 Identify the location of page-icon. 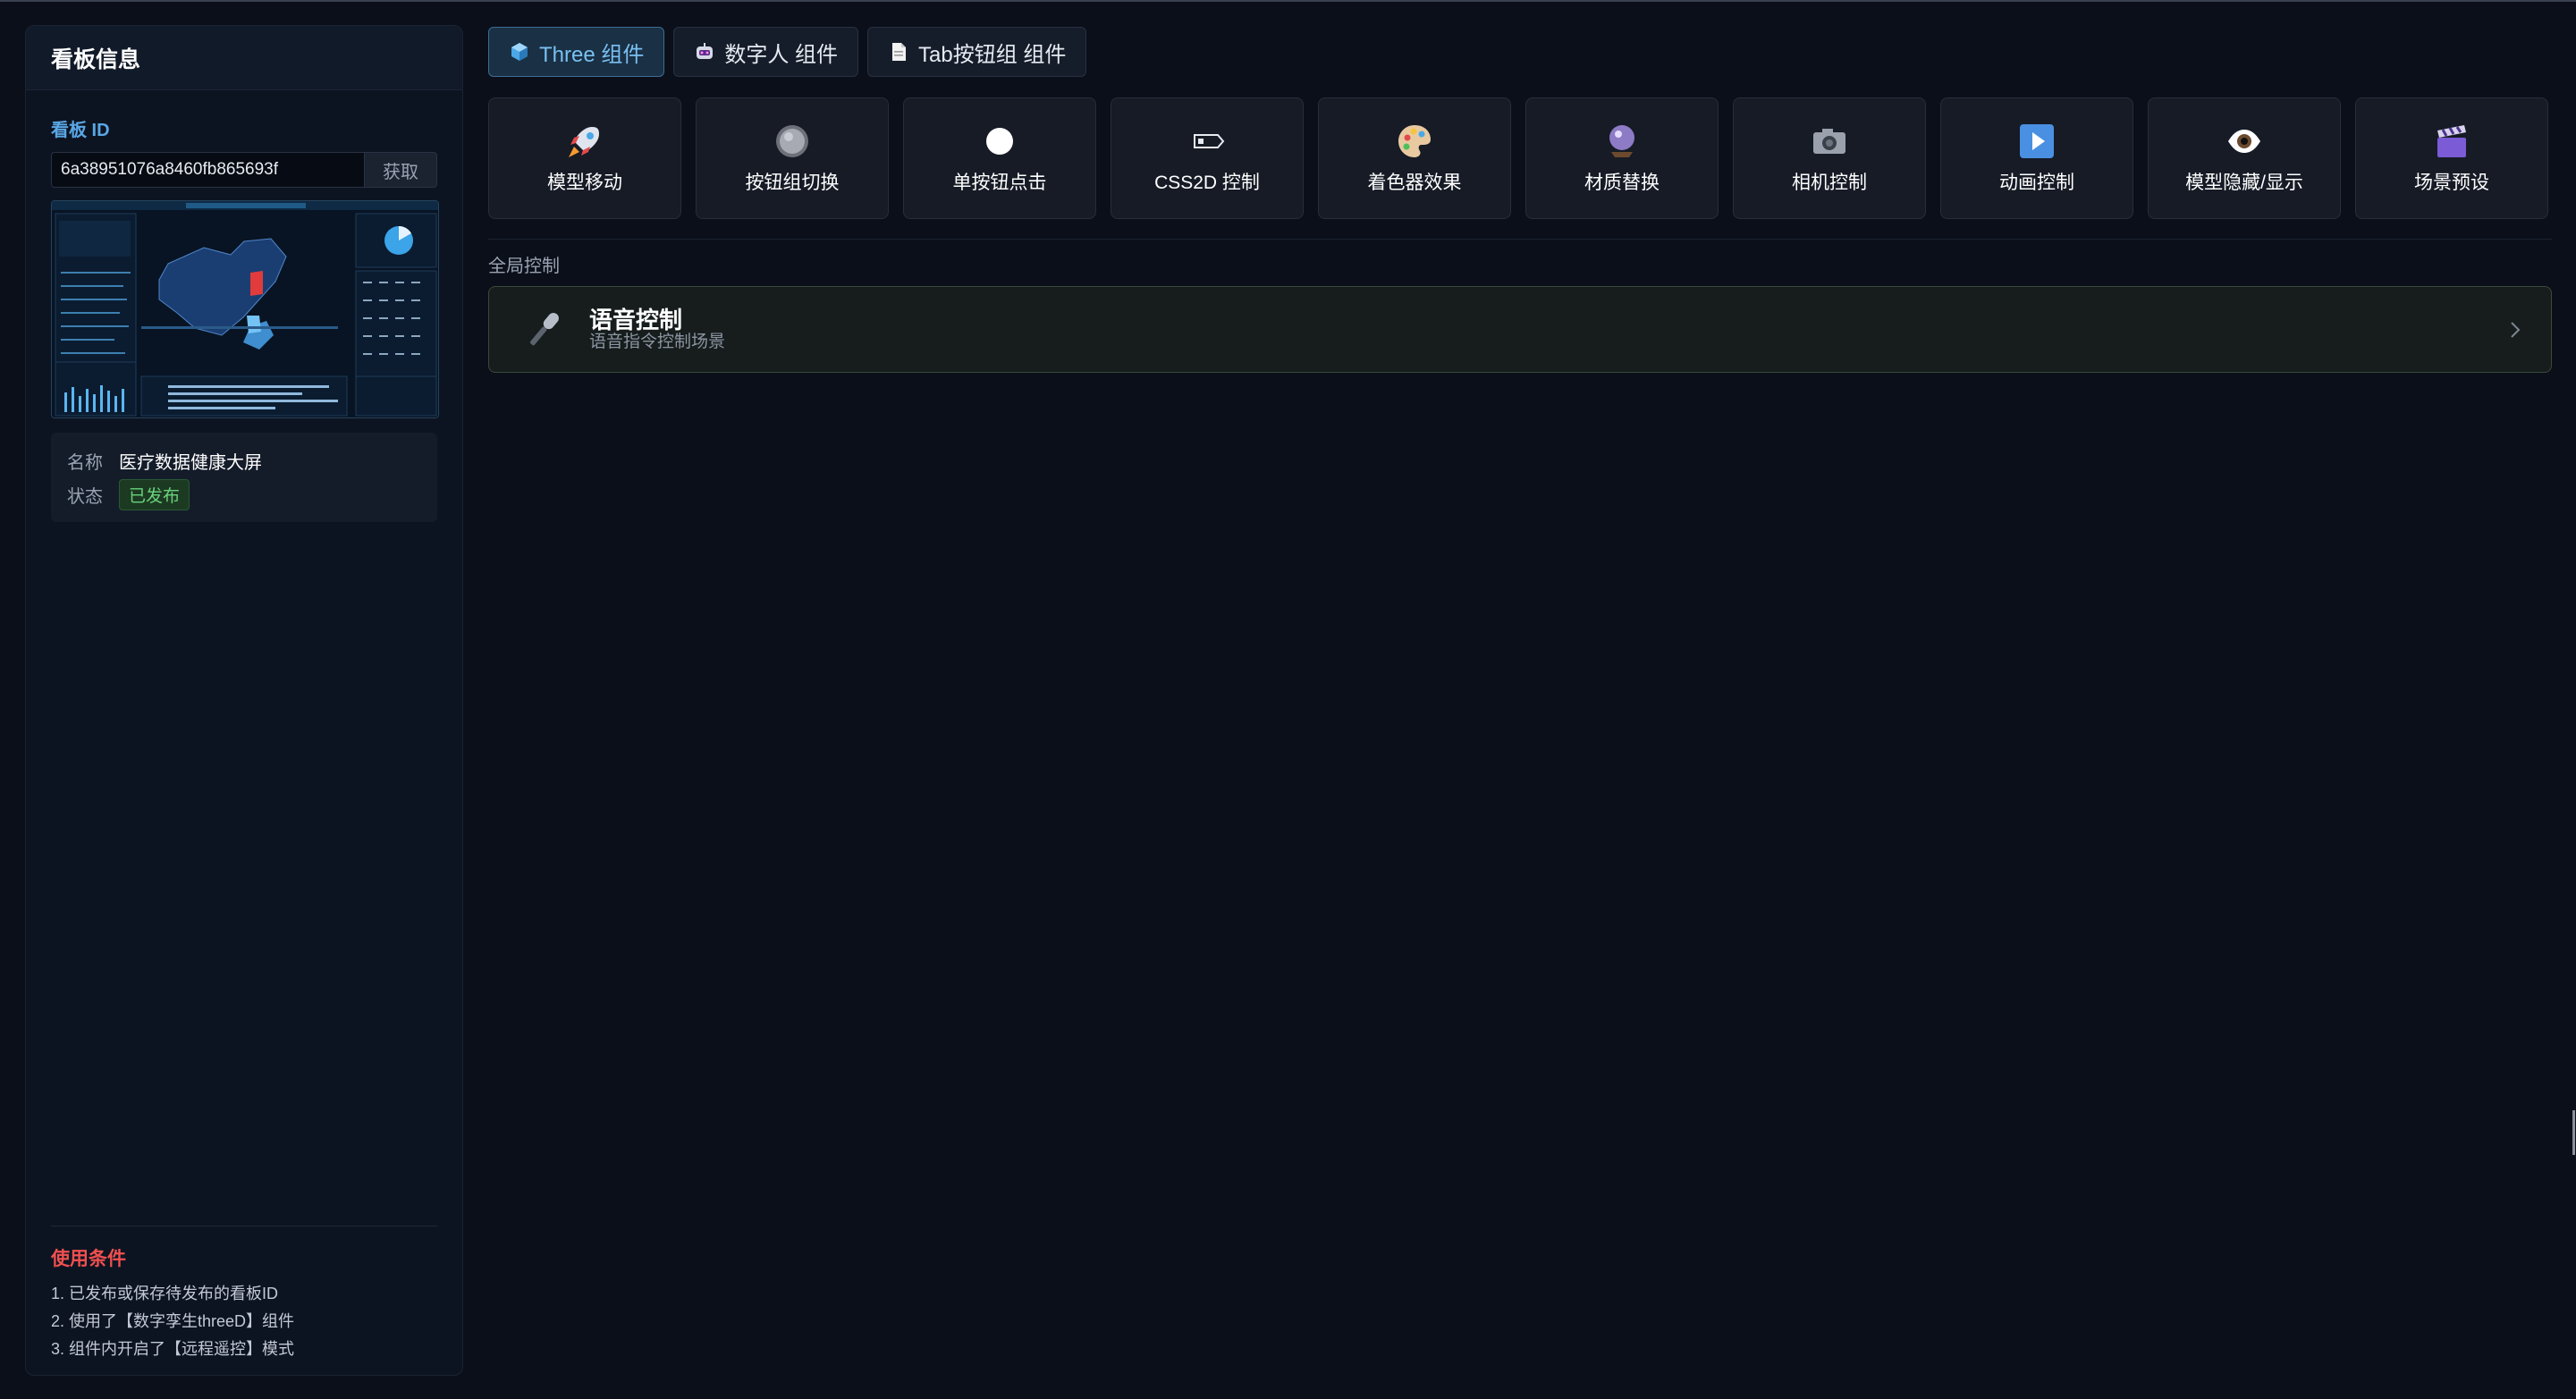
(899, 52).